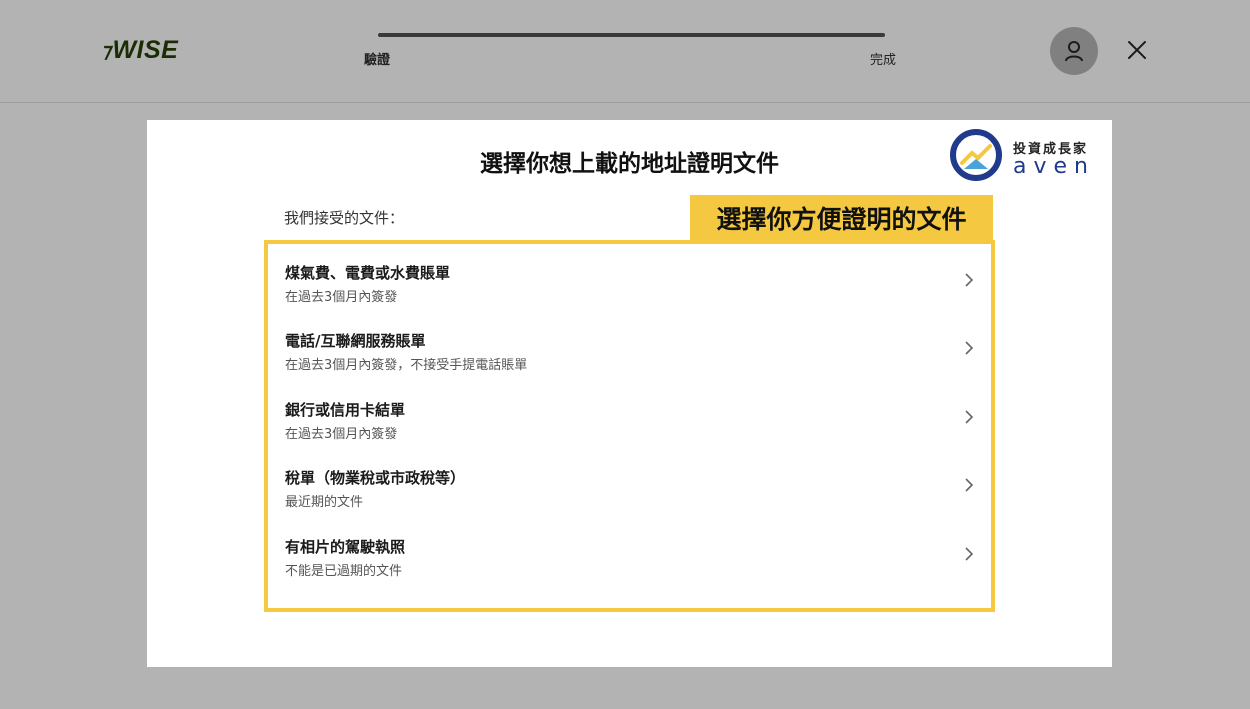 This screenshot has width=1250, height=709. What do you see at coordinates (324, 502) in the screenshot?
I see `item-subtitle: 最近期的文件` at bounding box center [324, 502].